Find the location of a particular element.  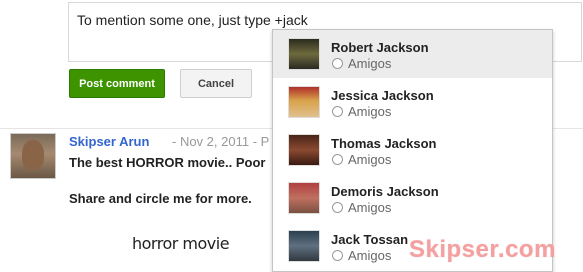

author-avatar is located at coordinates (33, 156).